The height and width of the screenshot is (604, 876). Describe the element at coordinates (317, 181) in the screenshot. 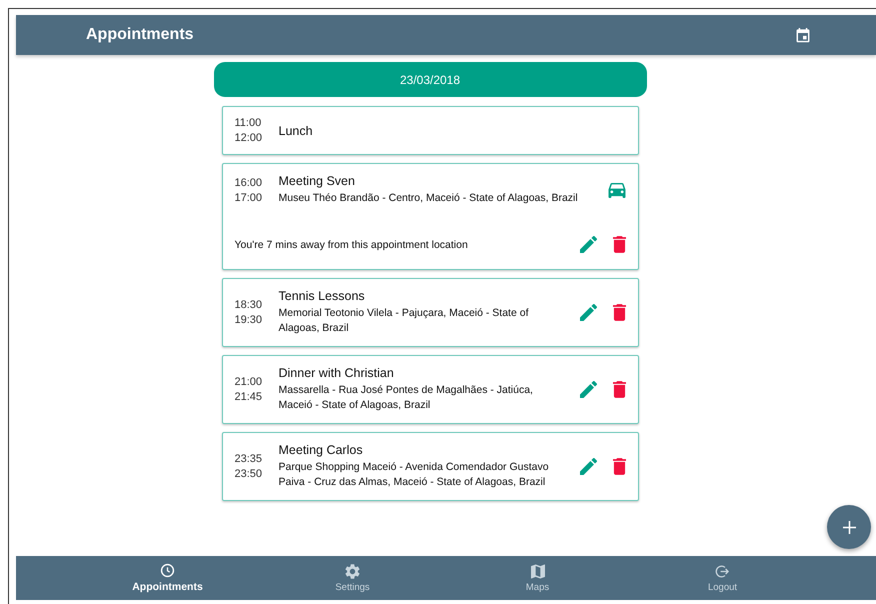

I see `appointment-title: Meeting Sven` at that location.